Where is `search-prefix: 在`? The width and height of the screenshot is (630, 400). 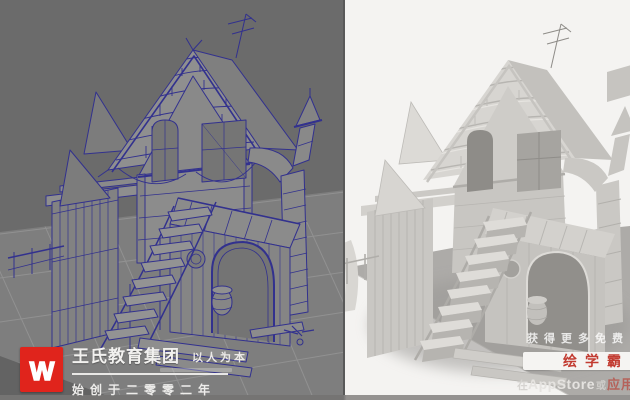
search-prefix: 在 is located at coordinates (522, 386).